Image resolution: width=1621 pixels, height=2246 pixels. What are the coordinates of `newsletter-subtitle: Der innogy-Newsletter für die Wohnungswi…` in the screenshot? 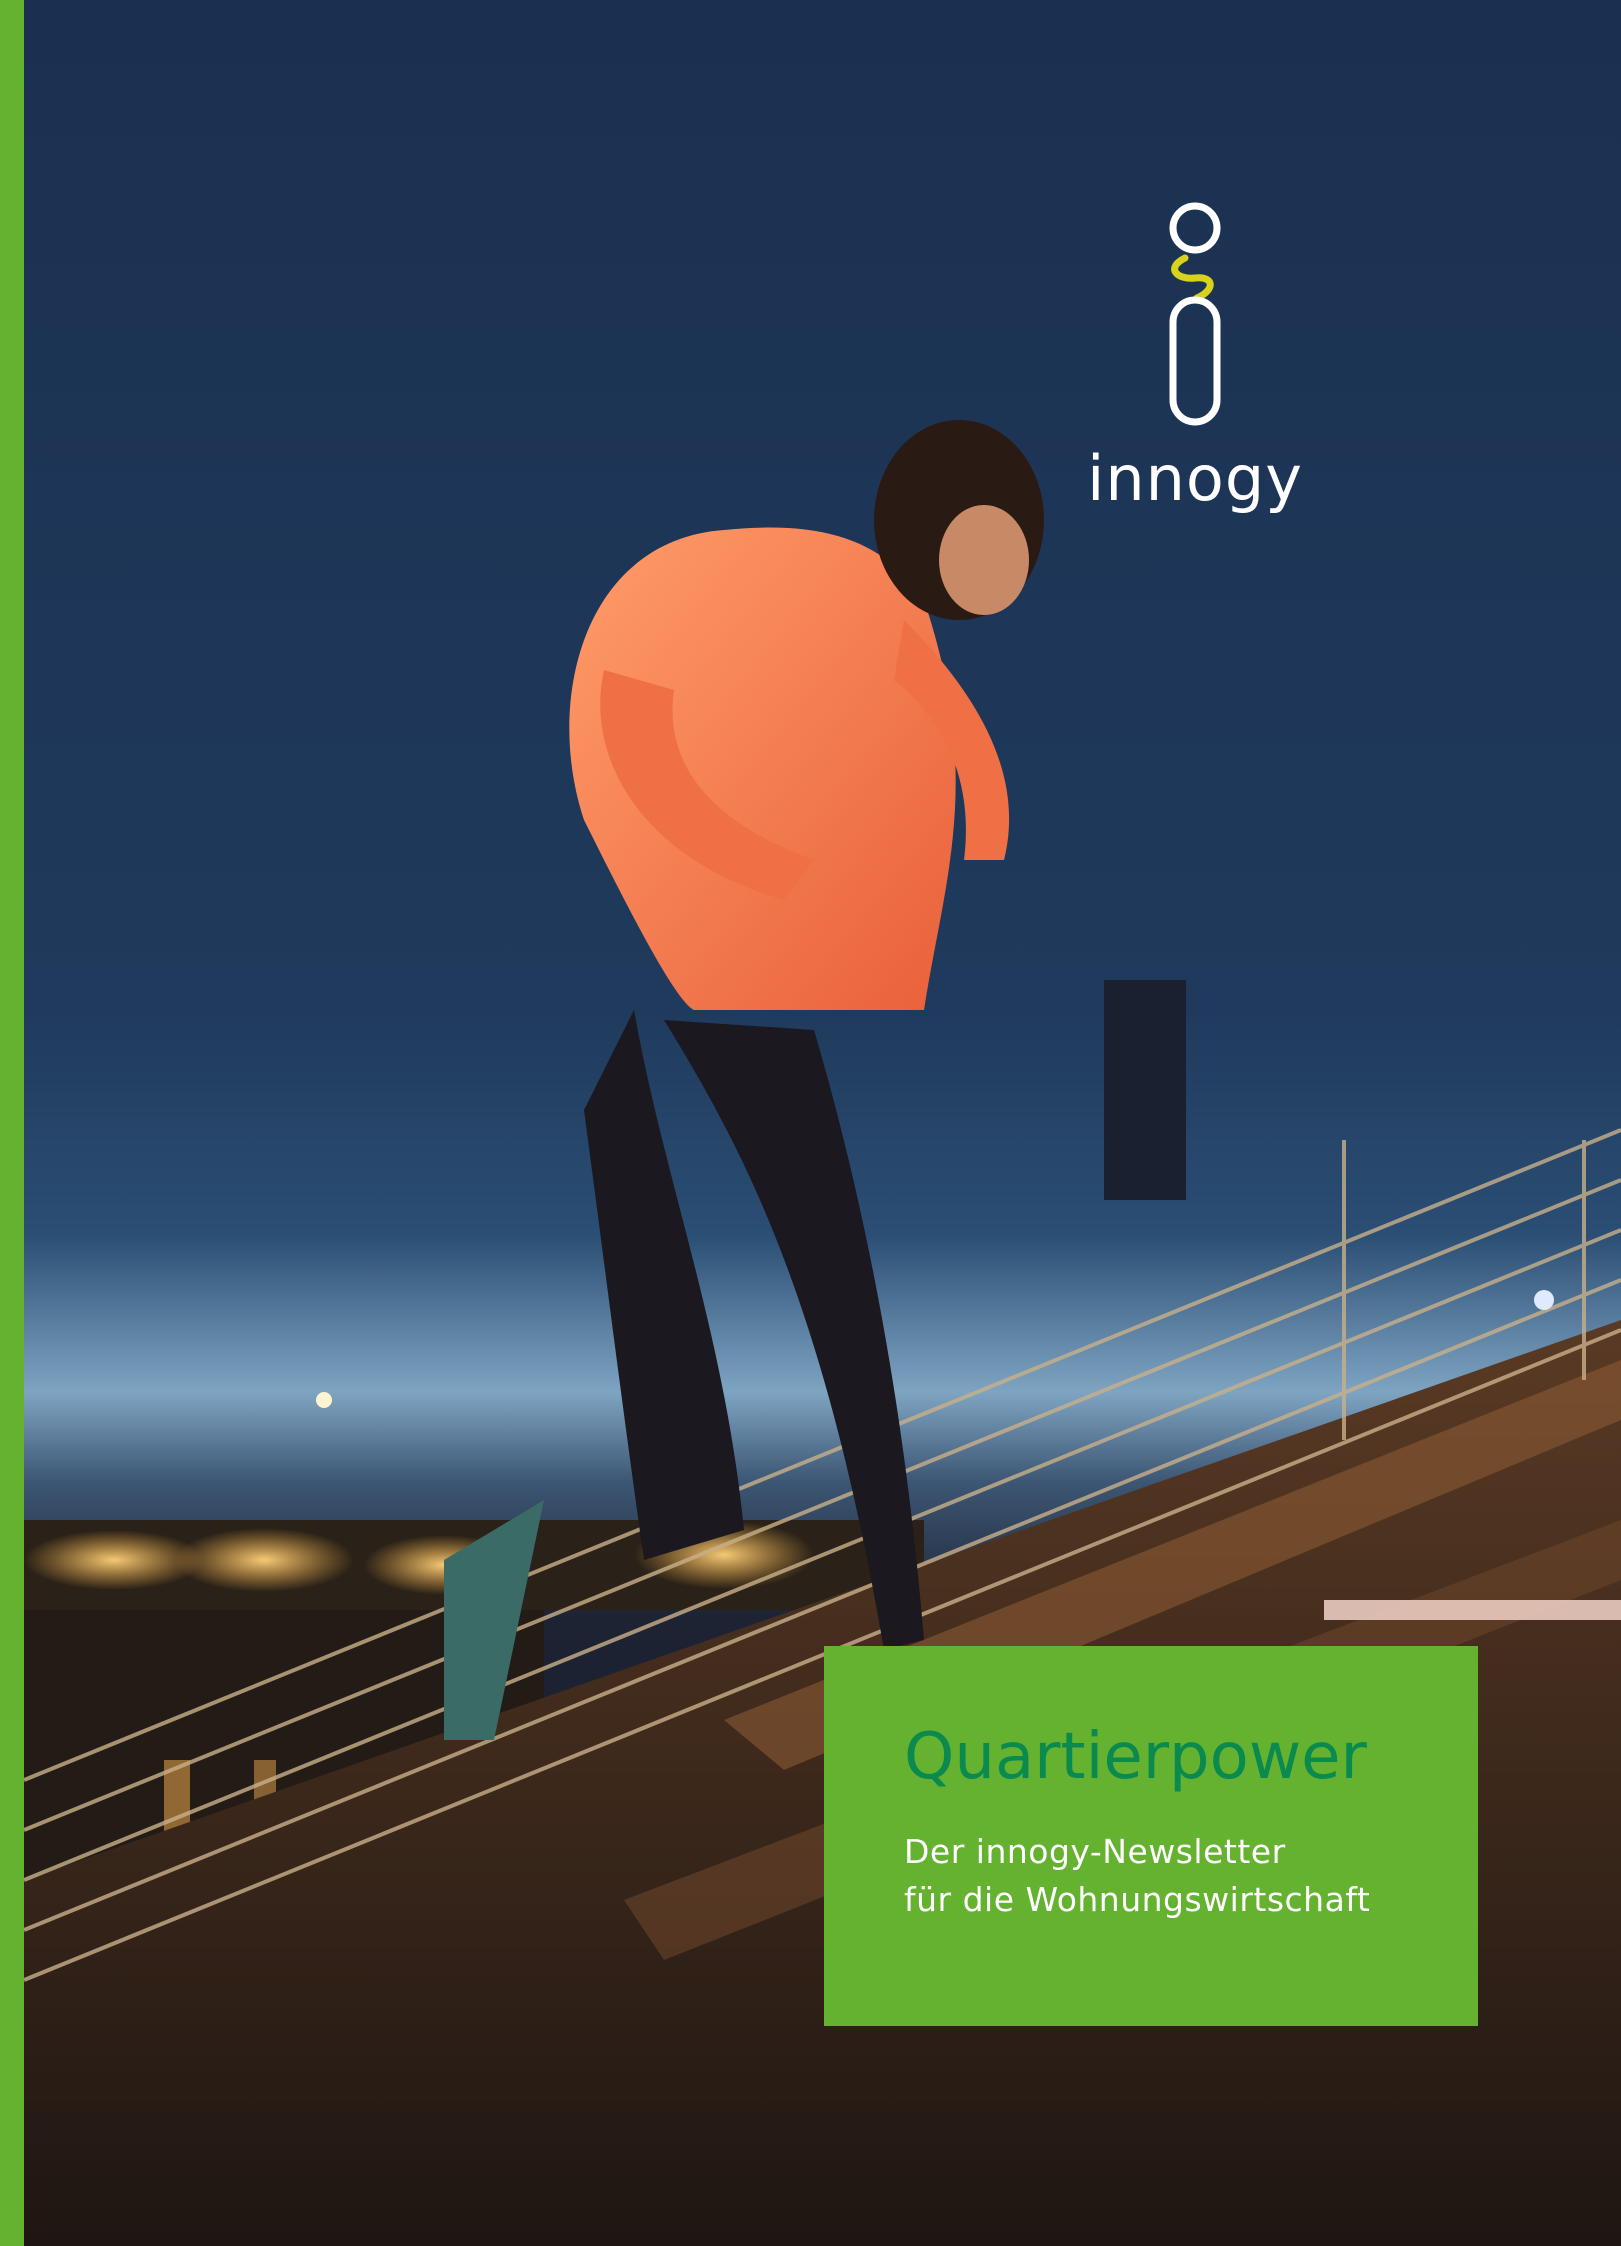 It's located at (1151, 1876).